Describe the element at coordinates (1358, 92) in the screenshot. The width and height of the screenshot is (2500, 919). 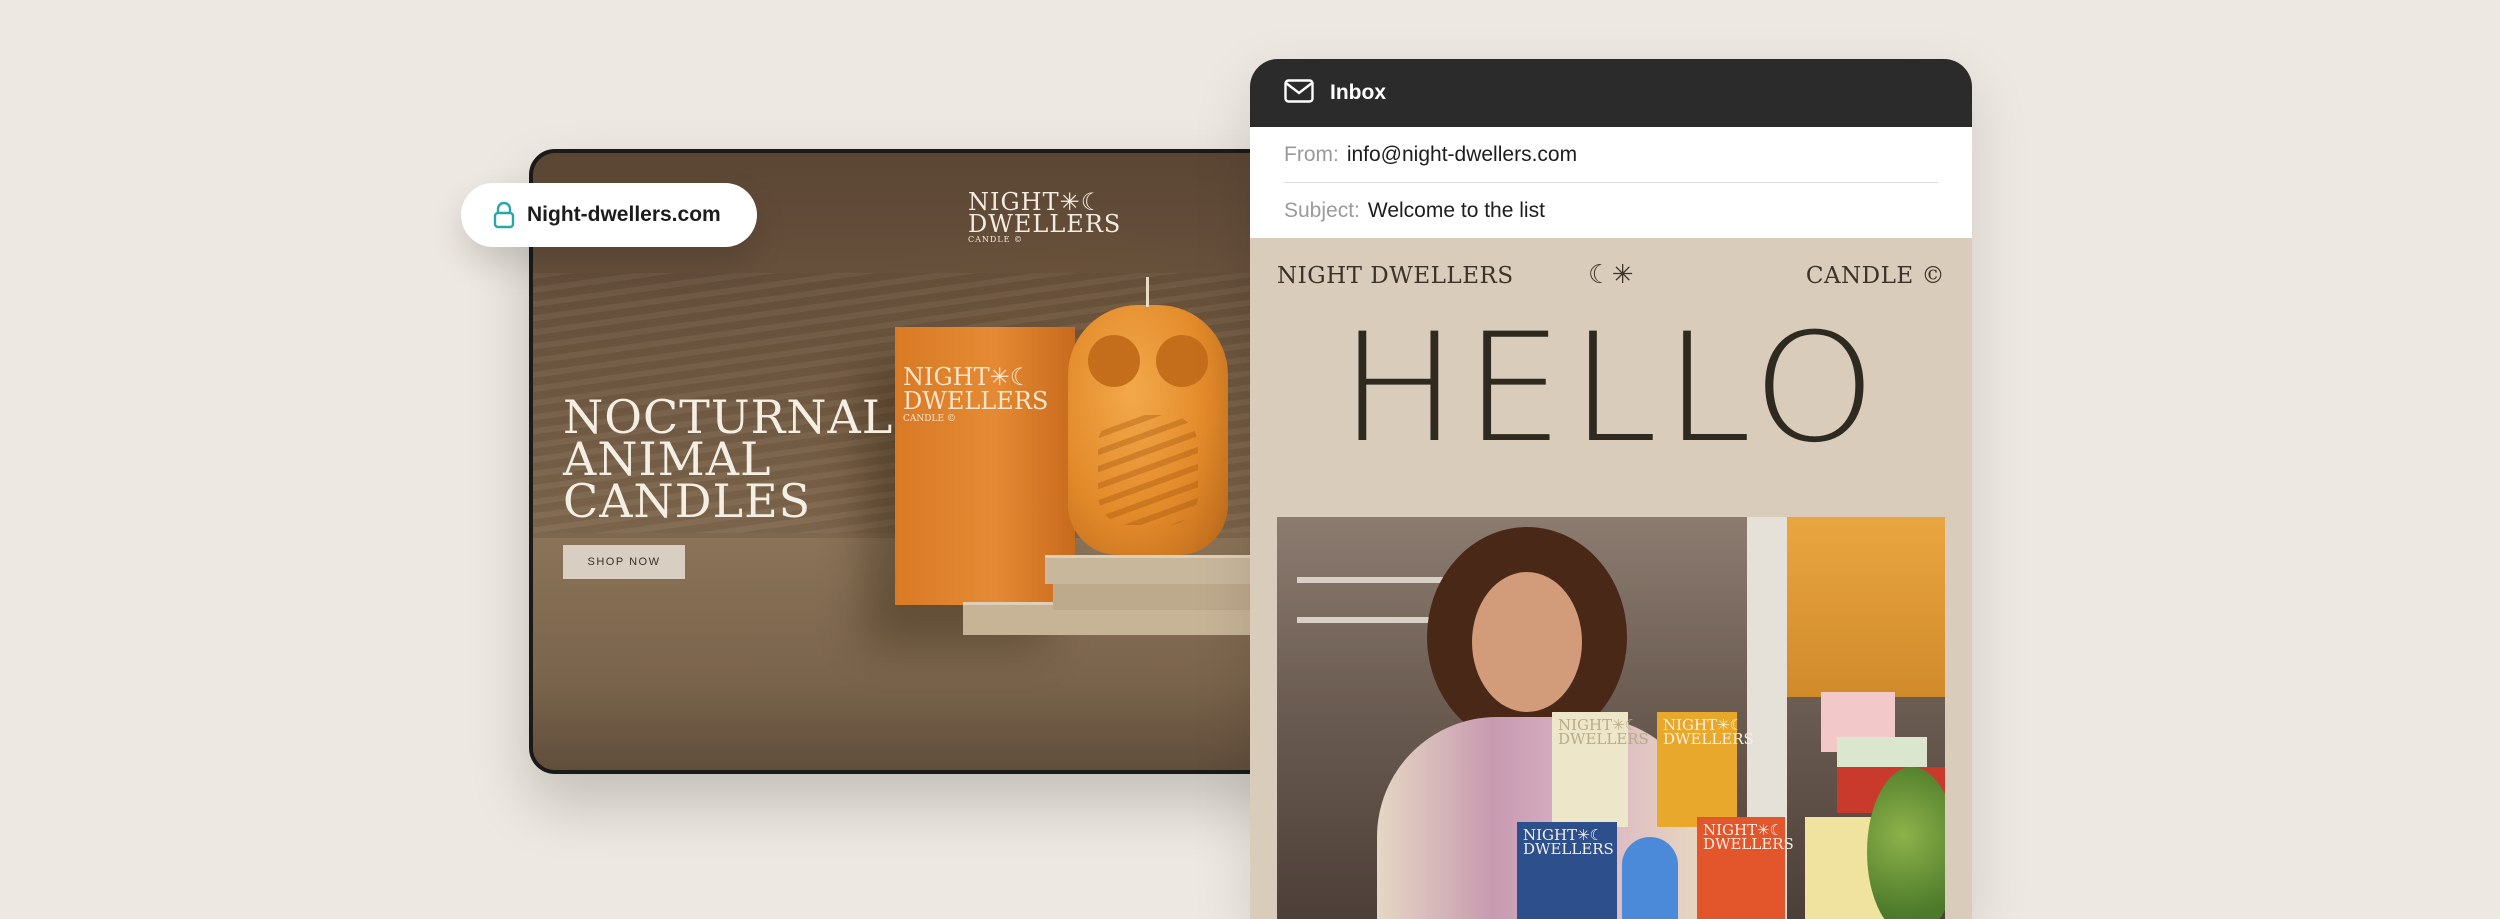
I see `inbox-title: Inbox` at that location.